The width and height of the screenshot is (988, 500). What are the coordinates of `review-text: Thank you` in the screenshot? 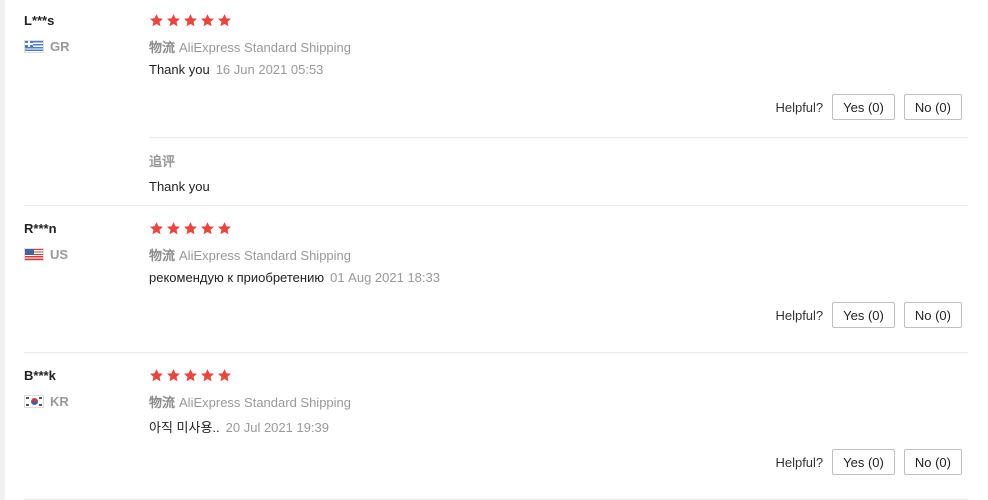 It's located at (179, 69).